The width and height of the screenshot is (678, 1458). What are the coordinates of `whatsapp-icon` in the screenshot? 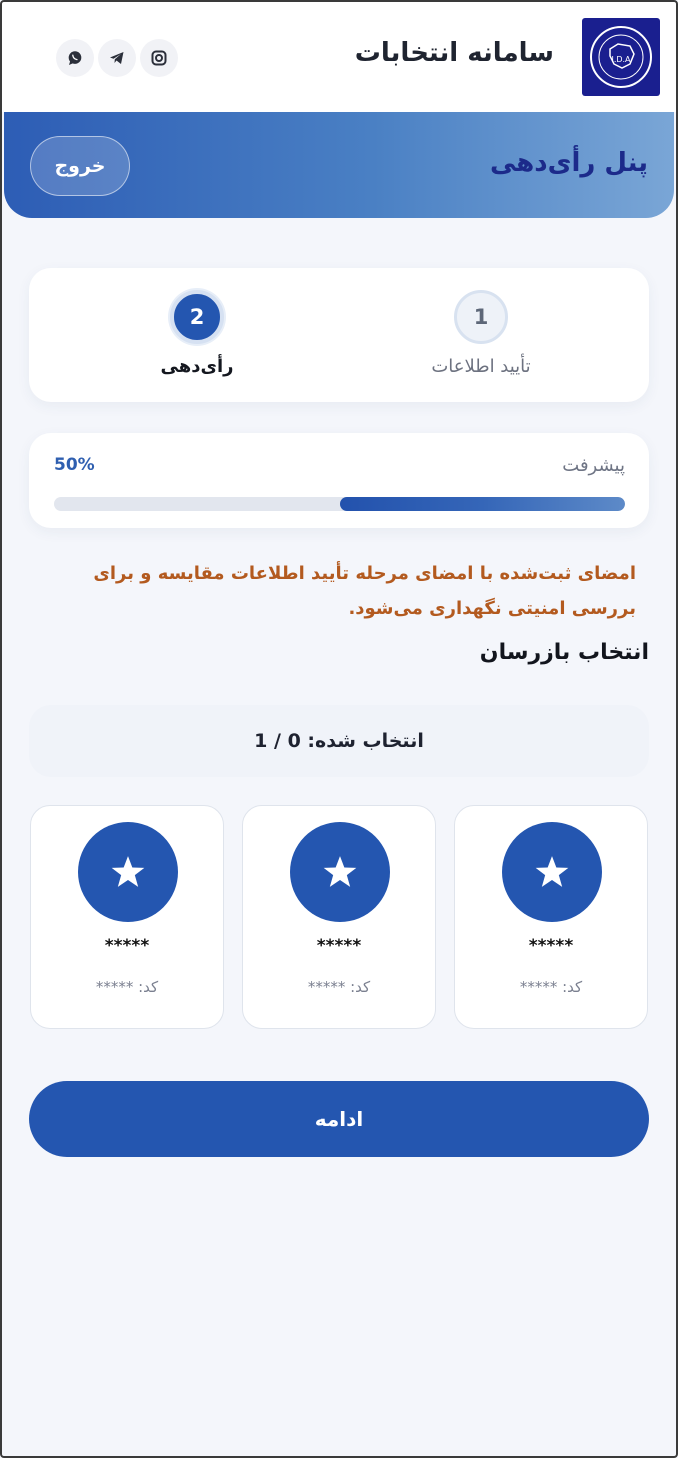 It's located at (75, 58).